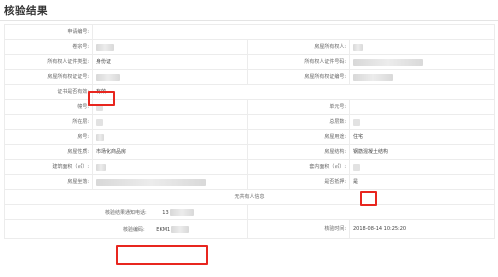  What do you see at coordinates (298, 167) in the screenshot?
I see `inner-area-label: 套内面积（㎡）:` at bounding box center [298, 167].